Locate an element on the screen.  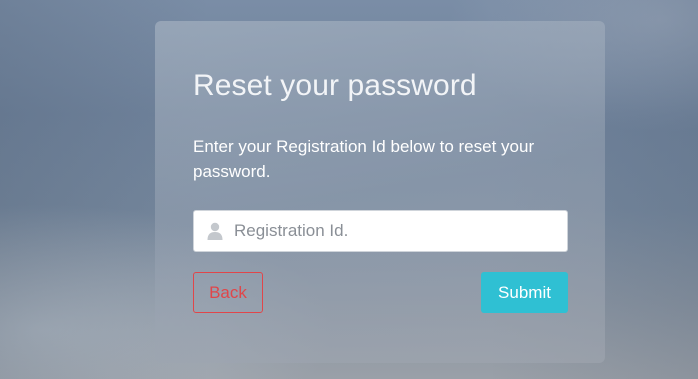
registration-id-input is located at coordinates (397, 231).